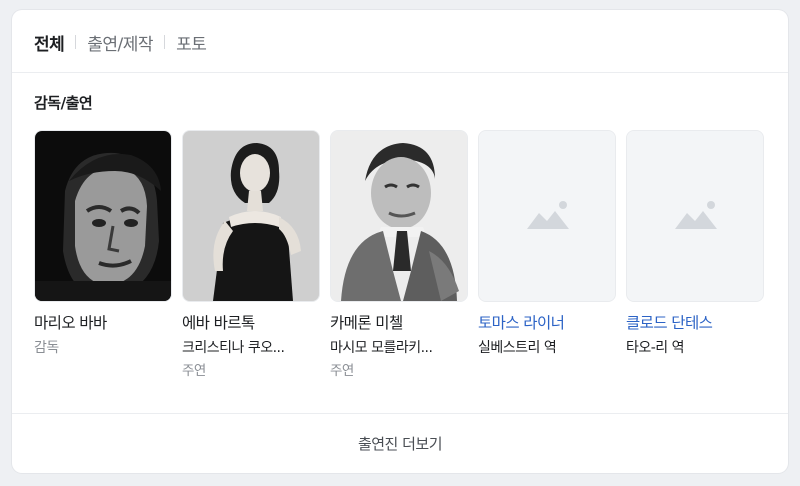 The width and height of the screenshot is (800, 486). Describe the element at coordinates (695, 323) in the screenshot. I see `person-name-link: 클로드 단테스` at that location.